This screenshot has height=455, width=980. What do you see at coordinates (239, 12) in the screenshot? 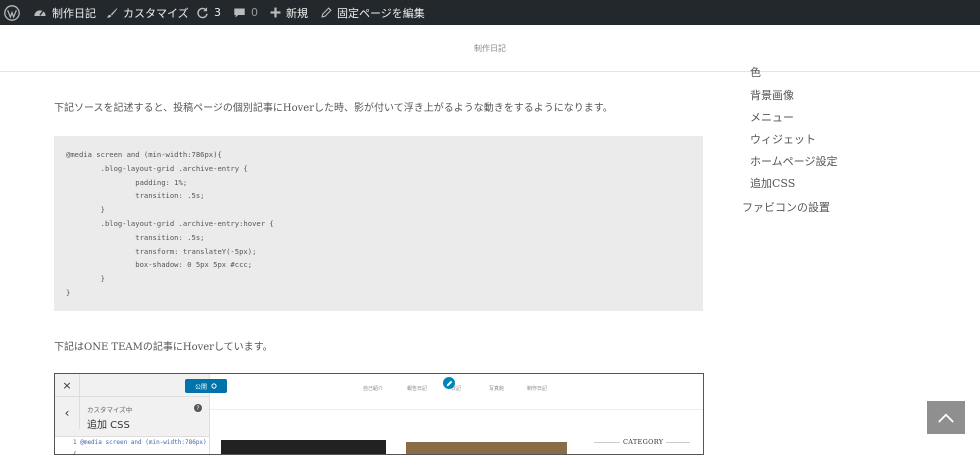
I see `comment-icon` at bounding box center [239, 12].